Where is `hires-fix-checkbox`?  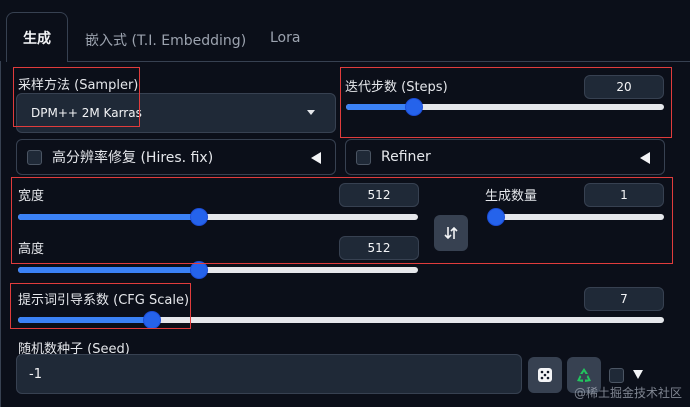 hires-fix-checkbox is located at coordinates (34, 157).